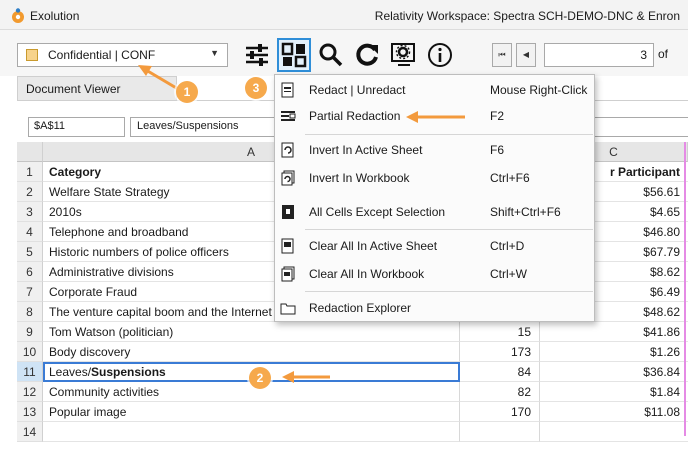 This screenshot has width=688, height=456. Describe the element at coordinates (251, 352) in the screenshot. I see `cell-a: Body discovery` at that location.